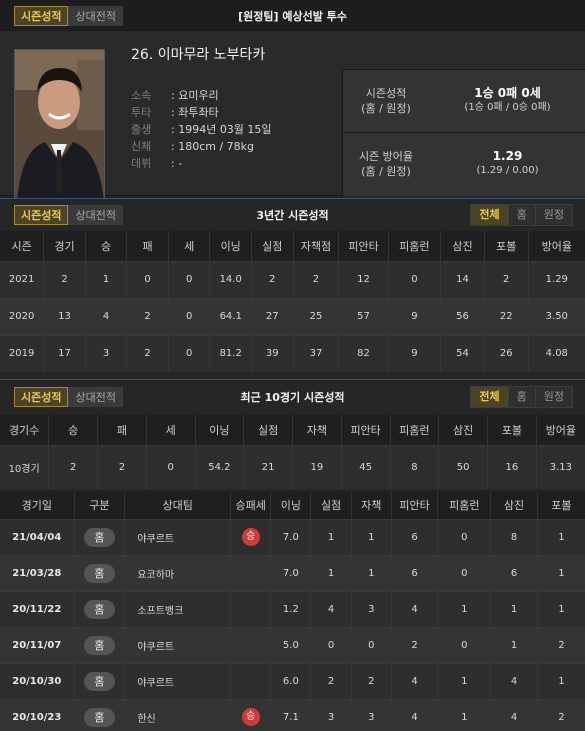  I want to click on info-row: 투타: 좌투좌타, so click(201, 112).